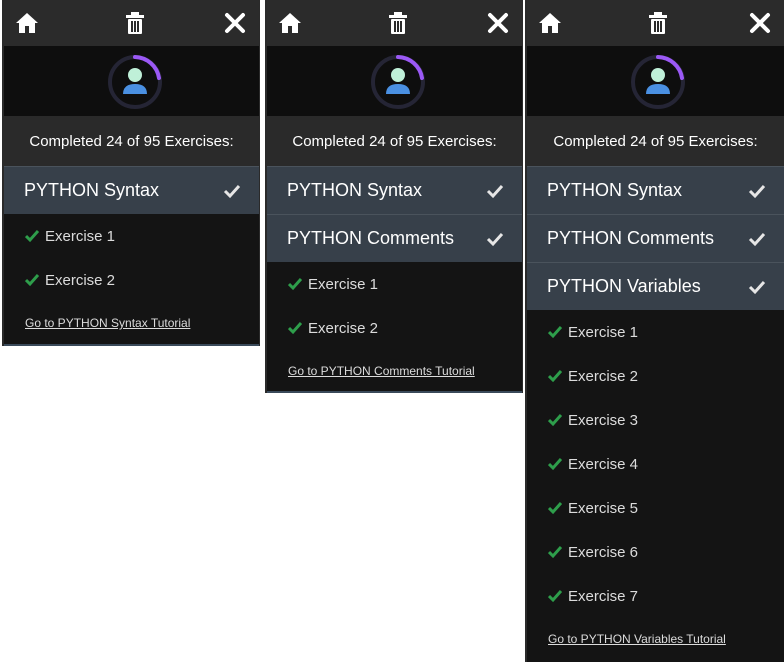 This screenshot has height=662, width=784. I want to click on exercise-label: Exercise 7, so click(603, 596).